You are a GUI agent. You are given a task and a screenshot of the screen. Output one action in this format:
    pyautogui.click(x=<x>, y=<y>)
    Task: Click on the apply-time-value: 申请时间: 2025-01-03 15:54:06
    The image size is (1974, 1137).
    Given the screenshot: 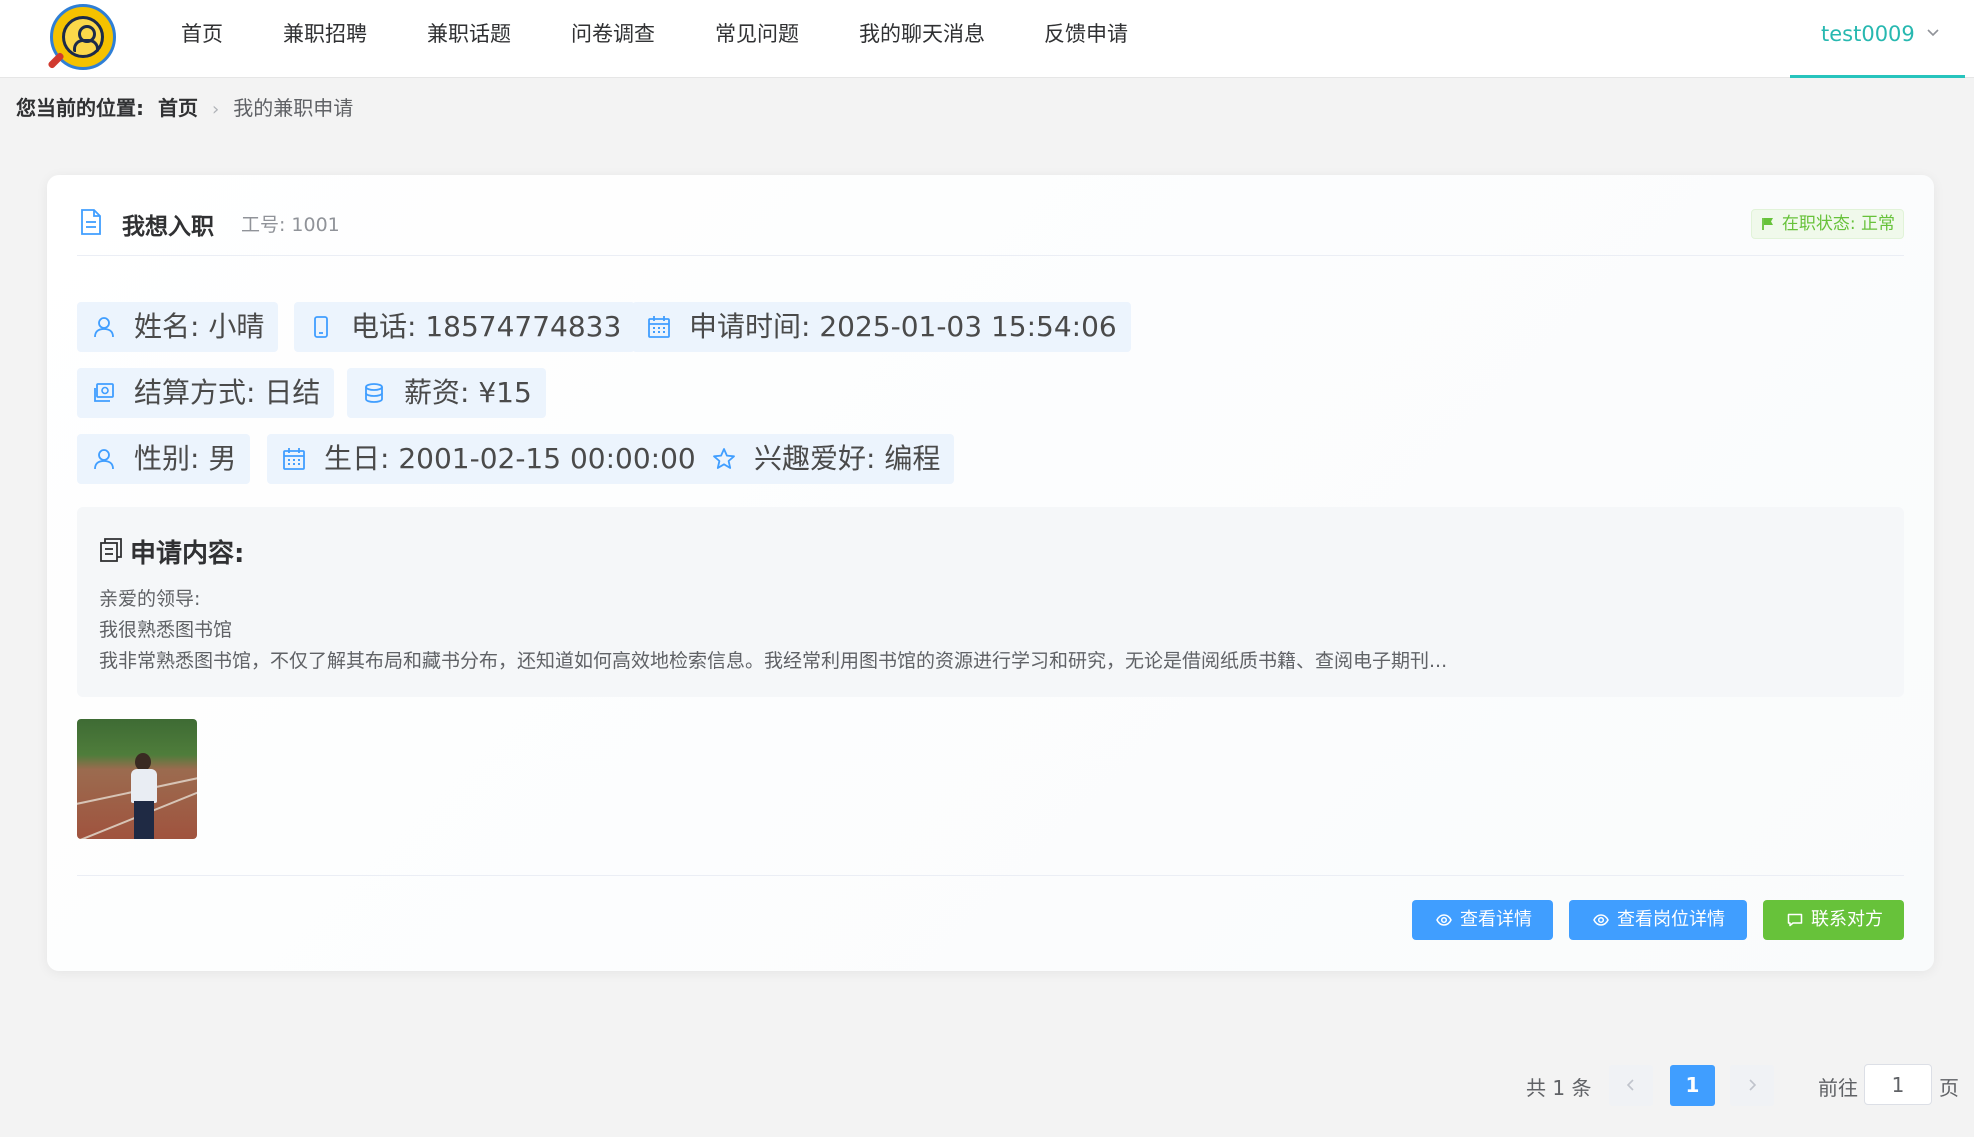 What is the action you would take?
    pyautogui.click(x=903, y=326)
    